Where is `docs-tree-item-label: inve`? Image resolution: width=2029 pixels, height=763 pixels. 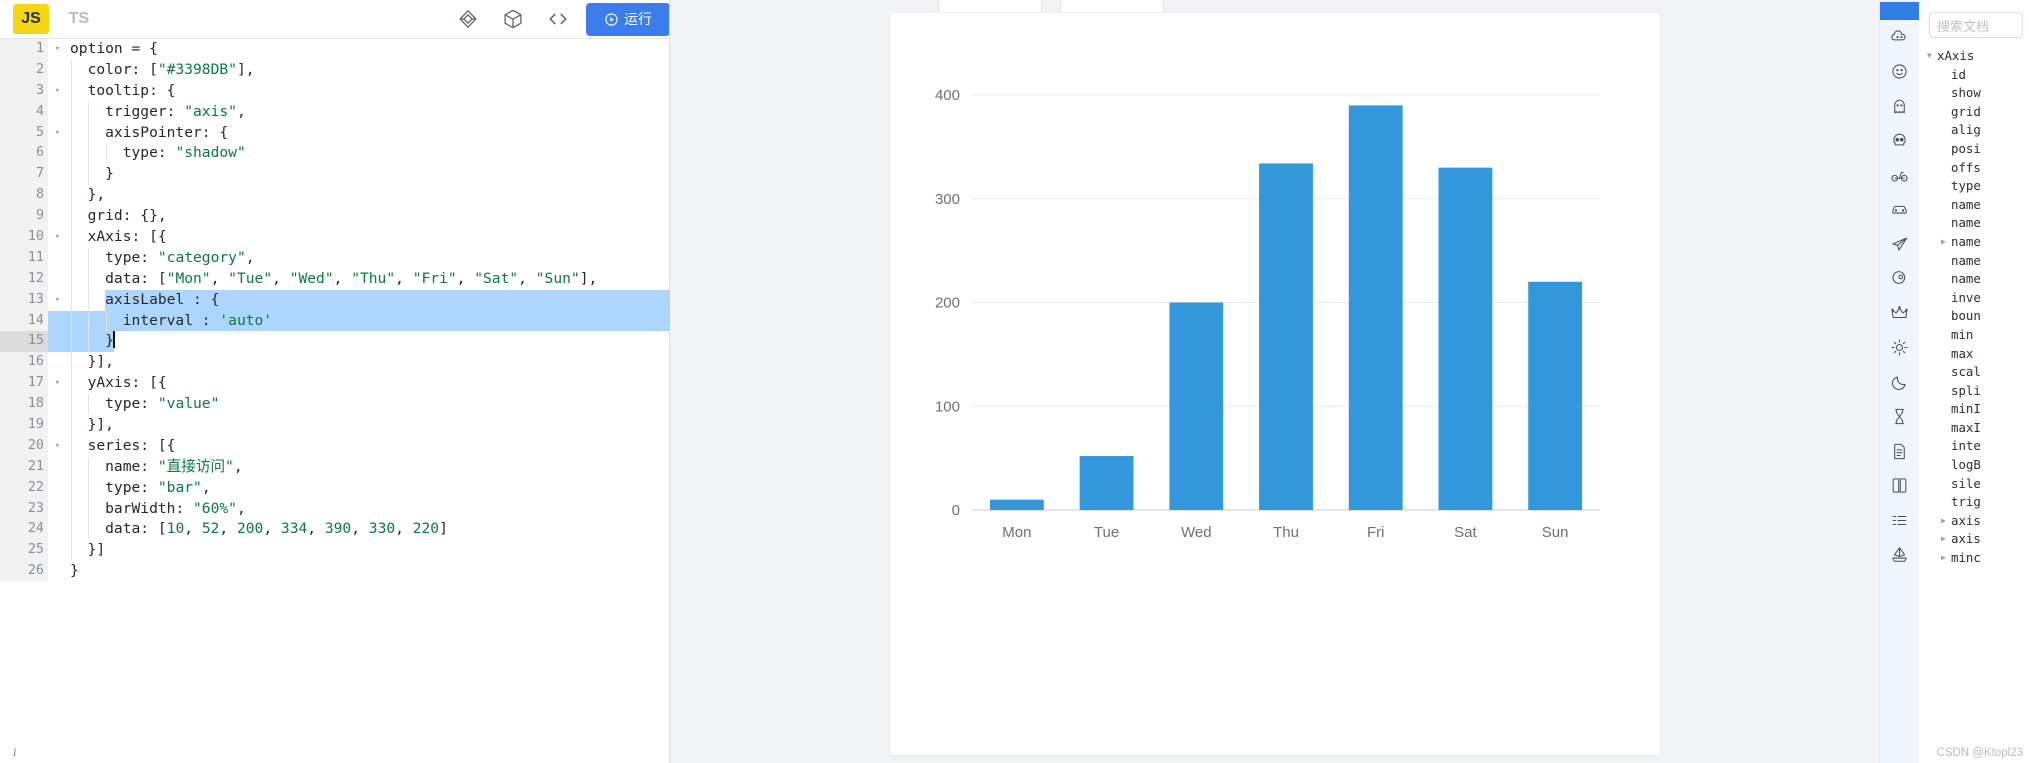
docs-tree-item-label: inve is located at coordinates (1966, 297).